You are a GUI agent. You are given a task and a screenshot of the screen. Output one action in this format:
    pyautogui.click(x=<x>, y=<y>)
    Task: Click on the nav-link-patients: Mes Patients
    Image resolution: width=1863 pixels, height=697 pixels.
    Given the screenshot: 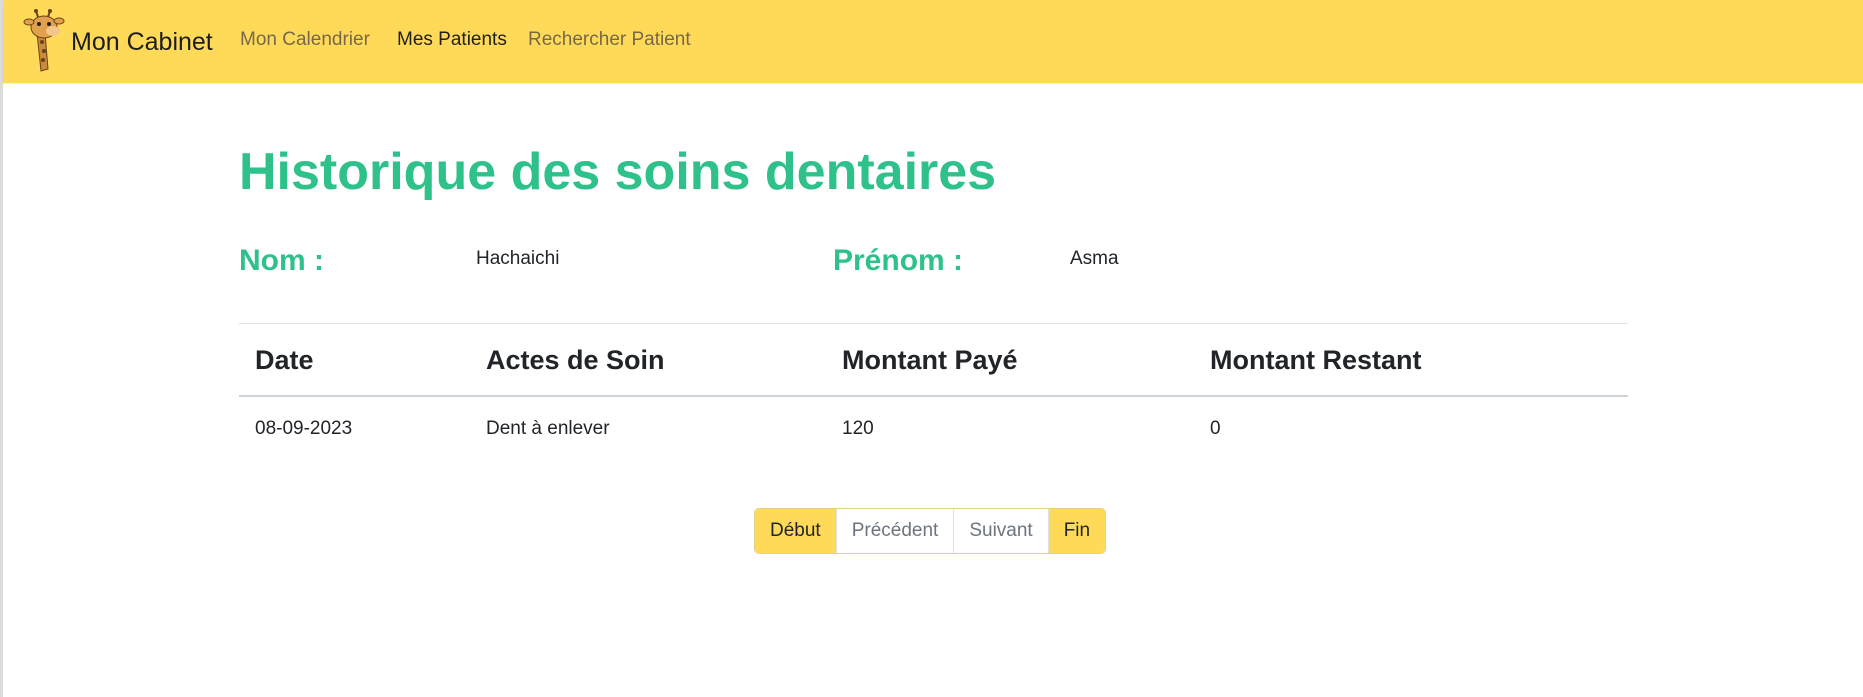 What is the action you would take?
    pyautogui.click(x=452, y=40)
    